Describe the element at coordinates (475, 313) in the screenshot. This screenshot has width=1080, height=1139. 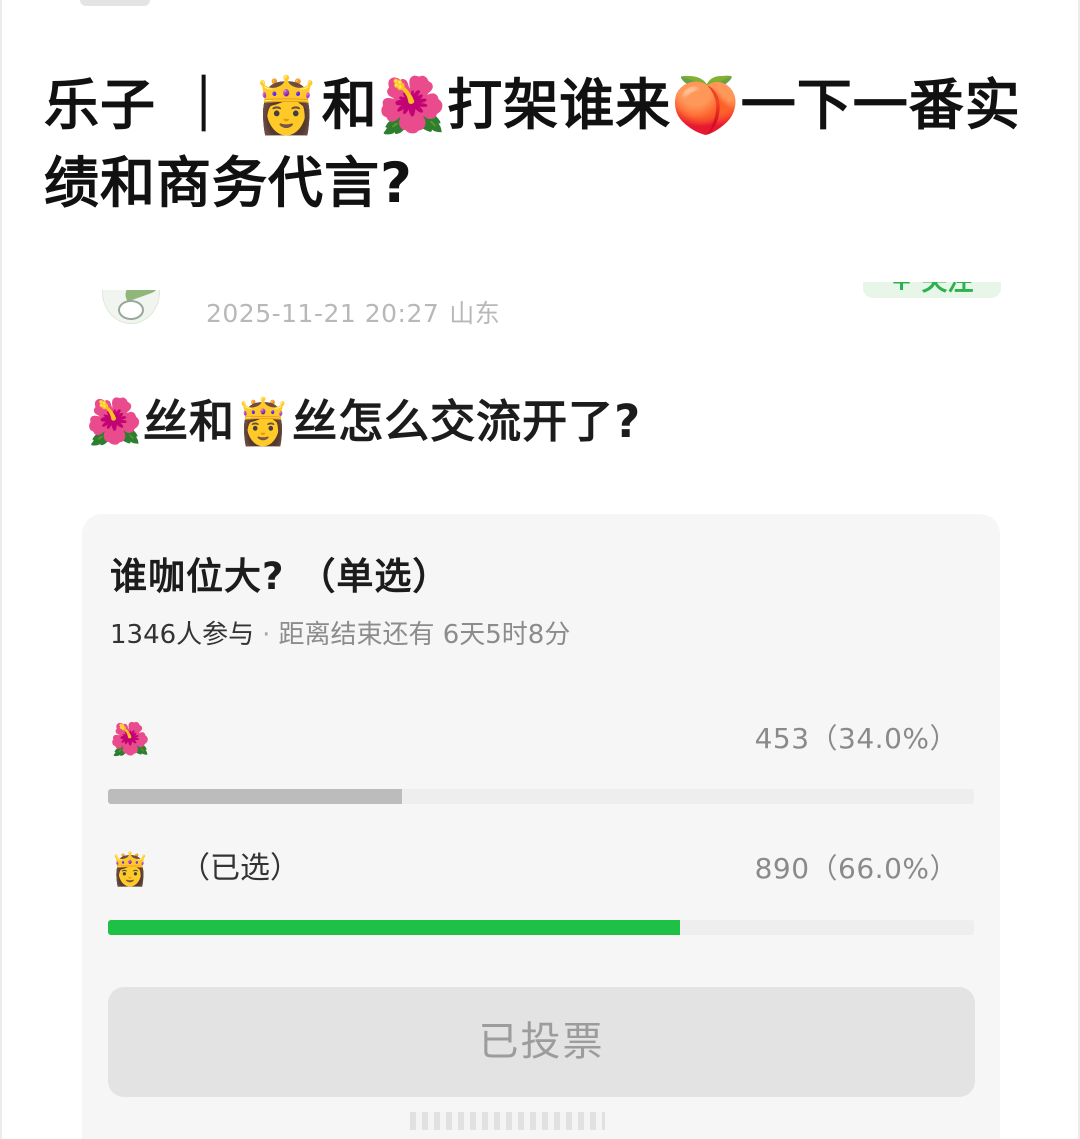
I see `post-location: 山东` at that location.